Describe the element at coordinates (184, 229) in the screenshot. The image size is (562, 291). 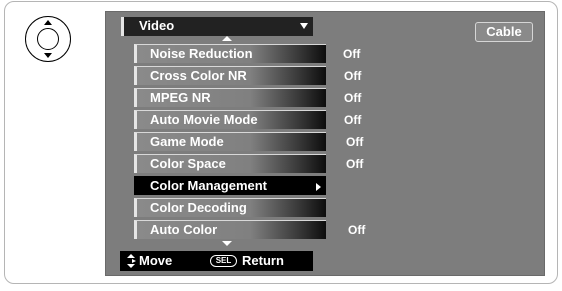
I see `menu-item-label: Auto Color` at that location.